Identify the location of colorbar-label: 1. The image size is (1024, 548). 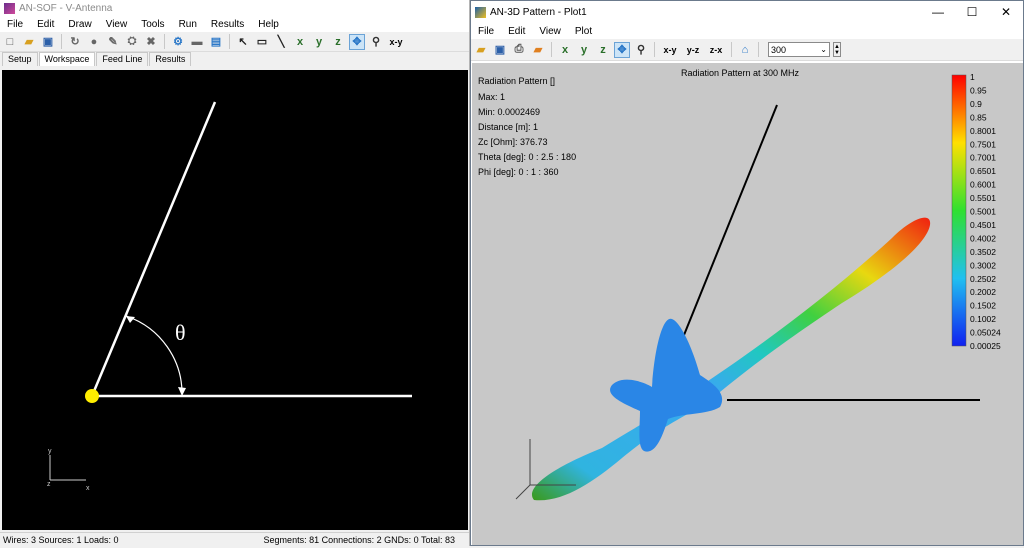
(972, 77).